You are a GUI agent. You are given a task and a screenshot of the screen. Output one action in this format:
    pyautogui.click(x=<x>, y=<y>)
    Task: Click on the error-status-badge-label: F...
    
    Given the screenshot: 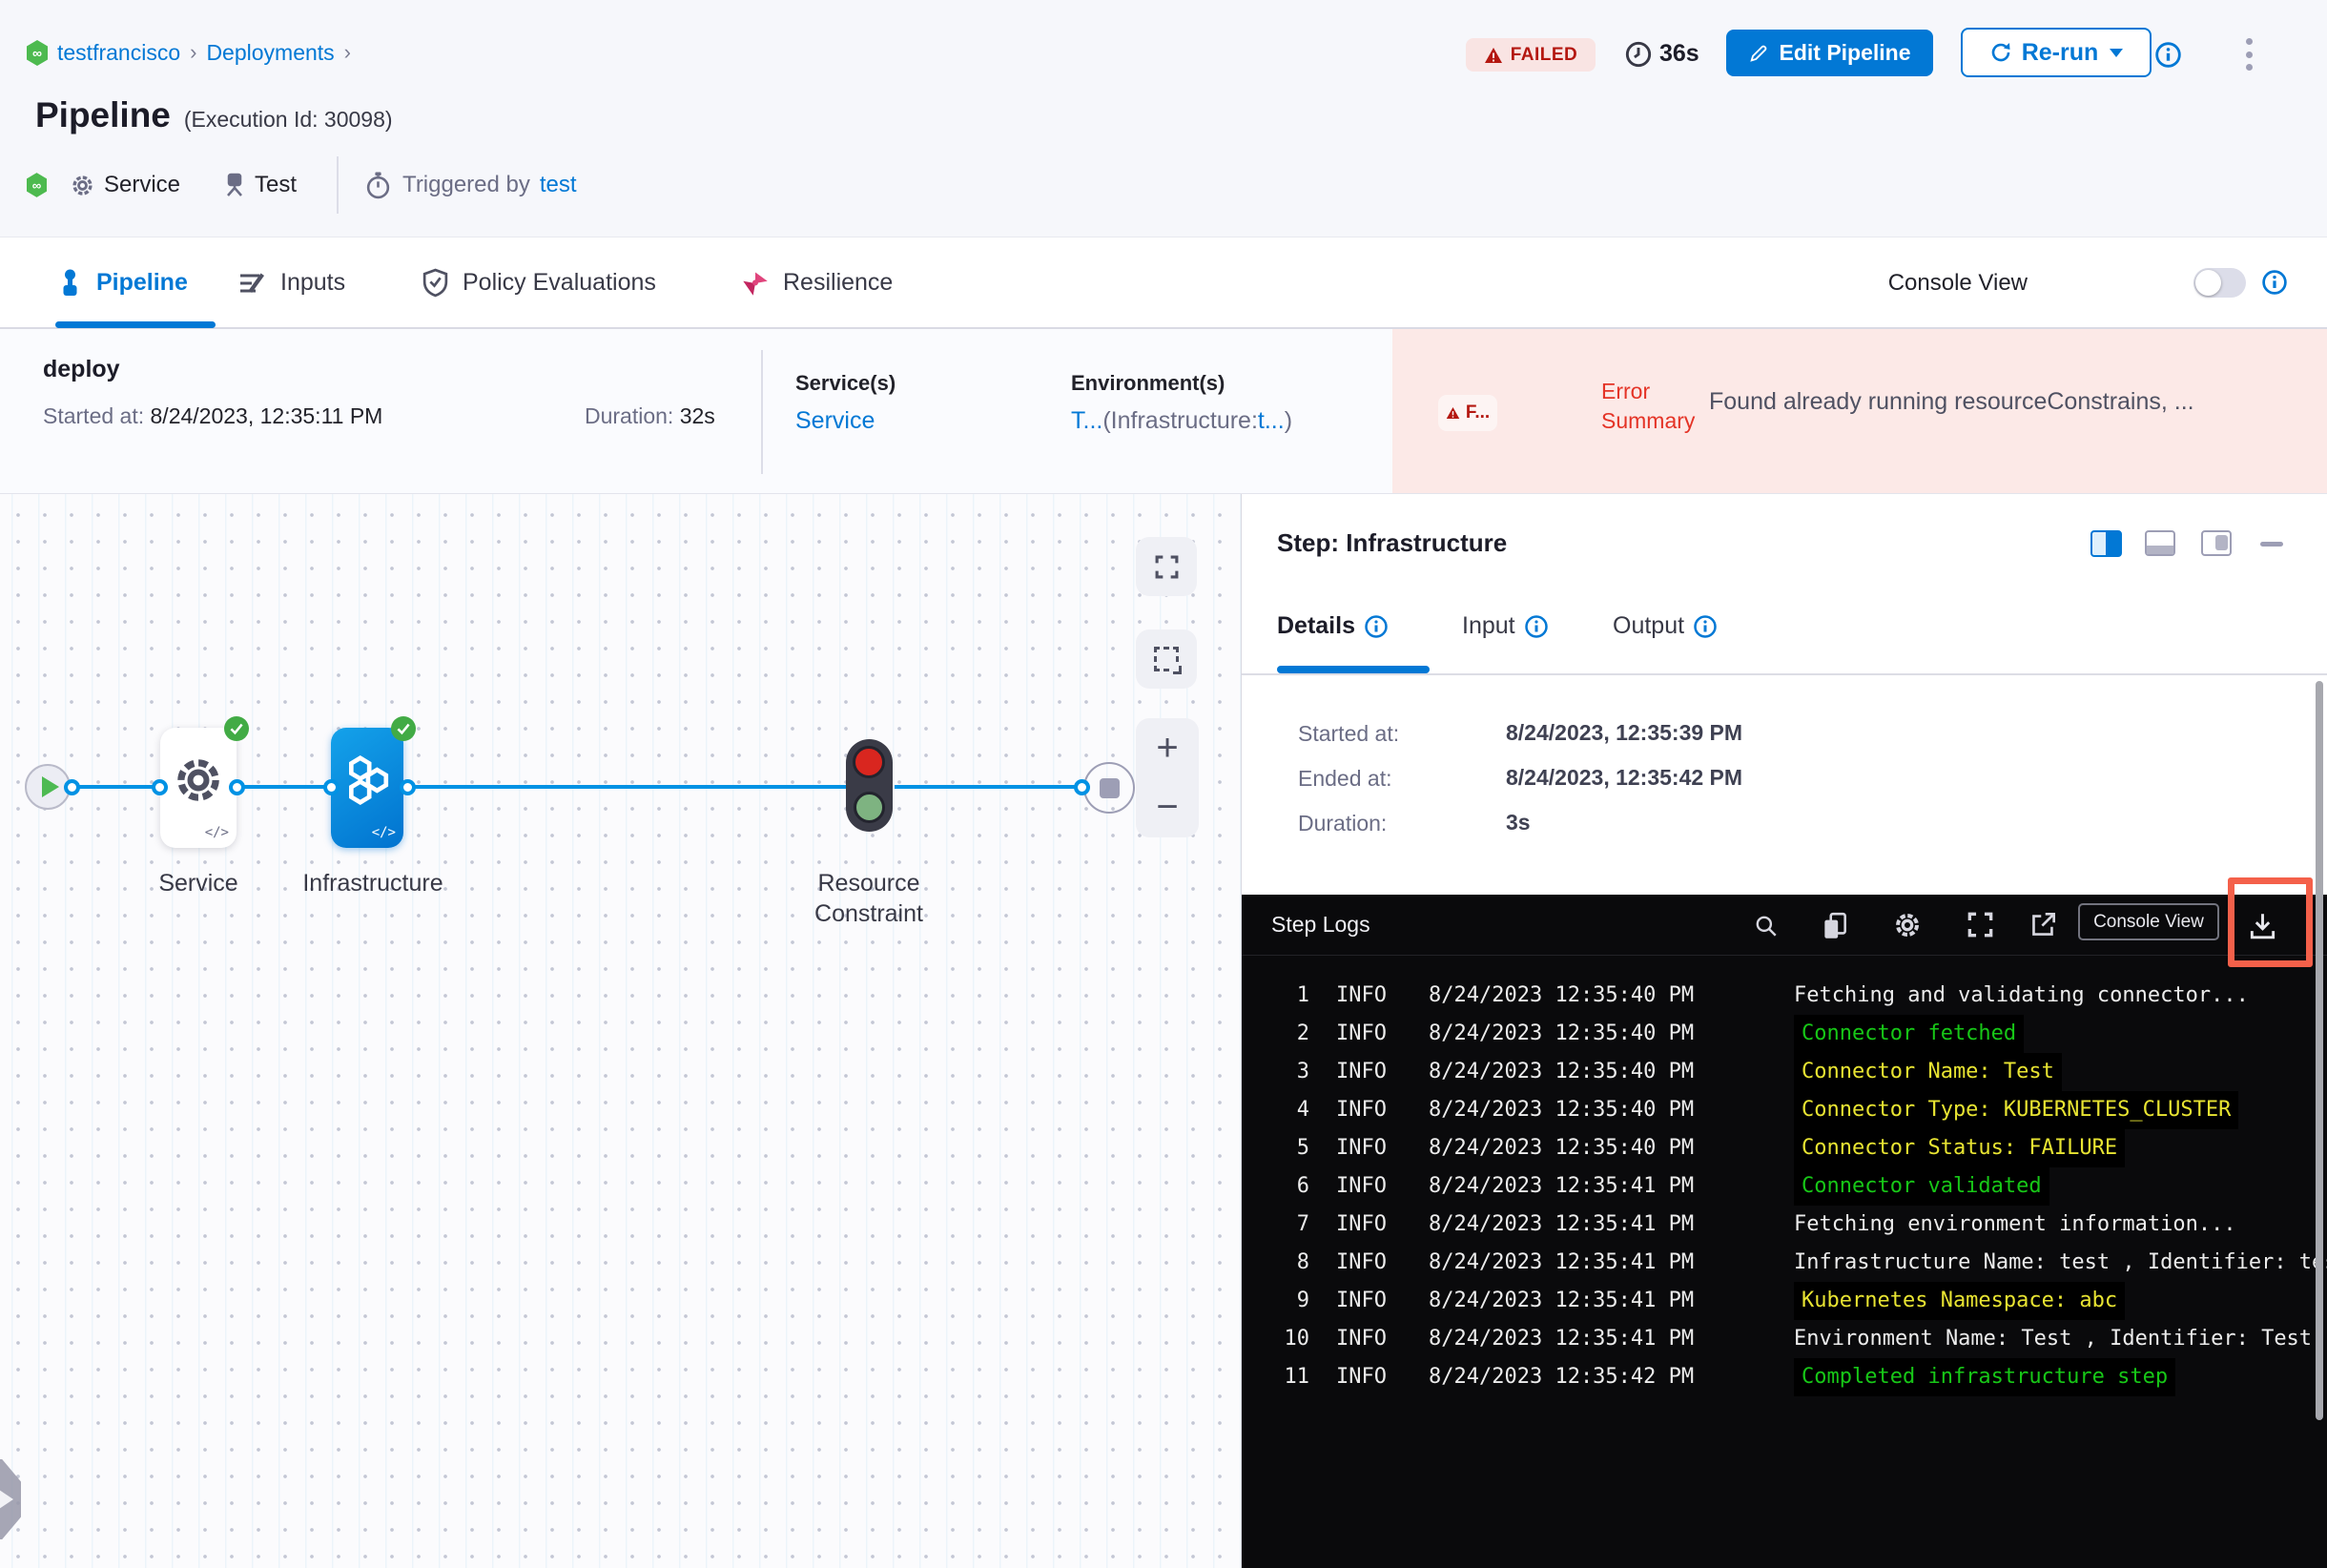 What is the action you would take?
    pyautogui.click(x=1478, y=412)
    